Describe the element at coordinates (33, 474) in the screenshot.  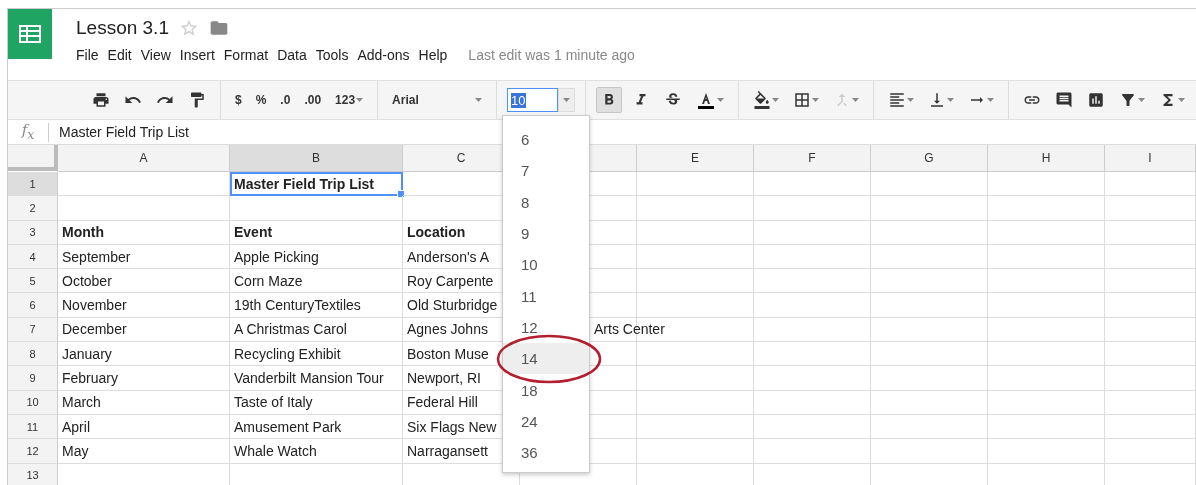
I see `row-header: 13` at that location.